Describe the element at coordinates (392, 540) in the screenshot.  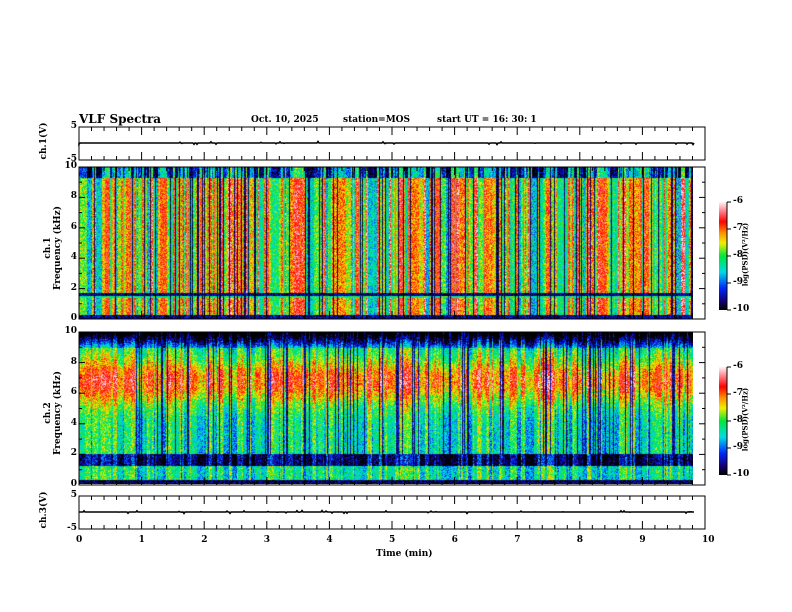
I see `x-tick-label: 5` at that location.